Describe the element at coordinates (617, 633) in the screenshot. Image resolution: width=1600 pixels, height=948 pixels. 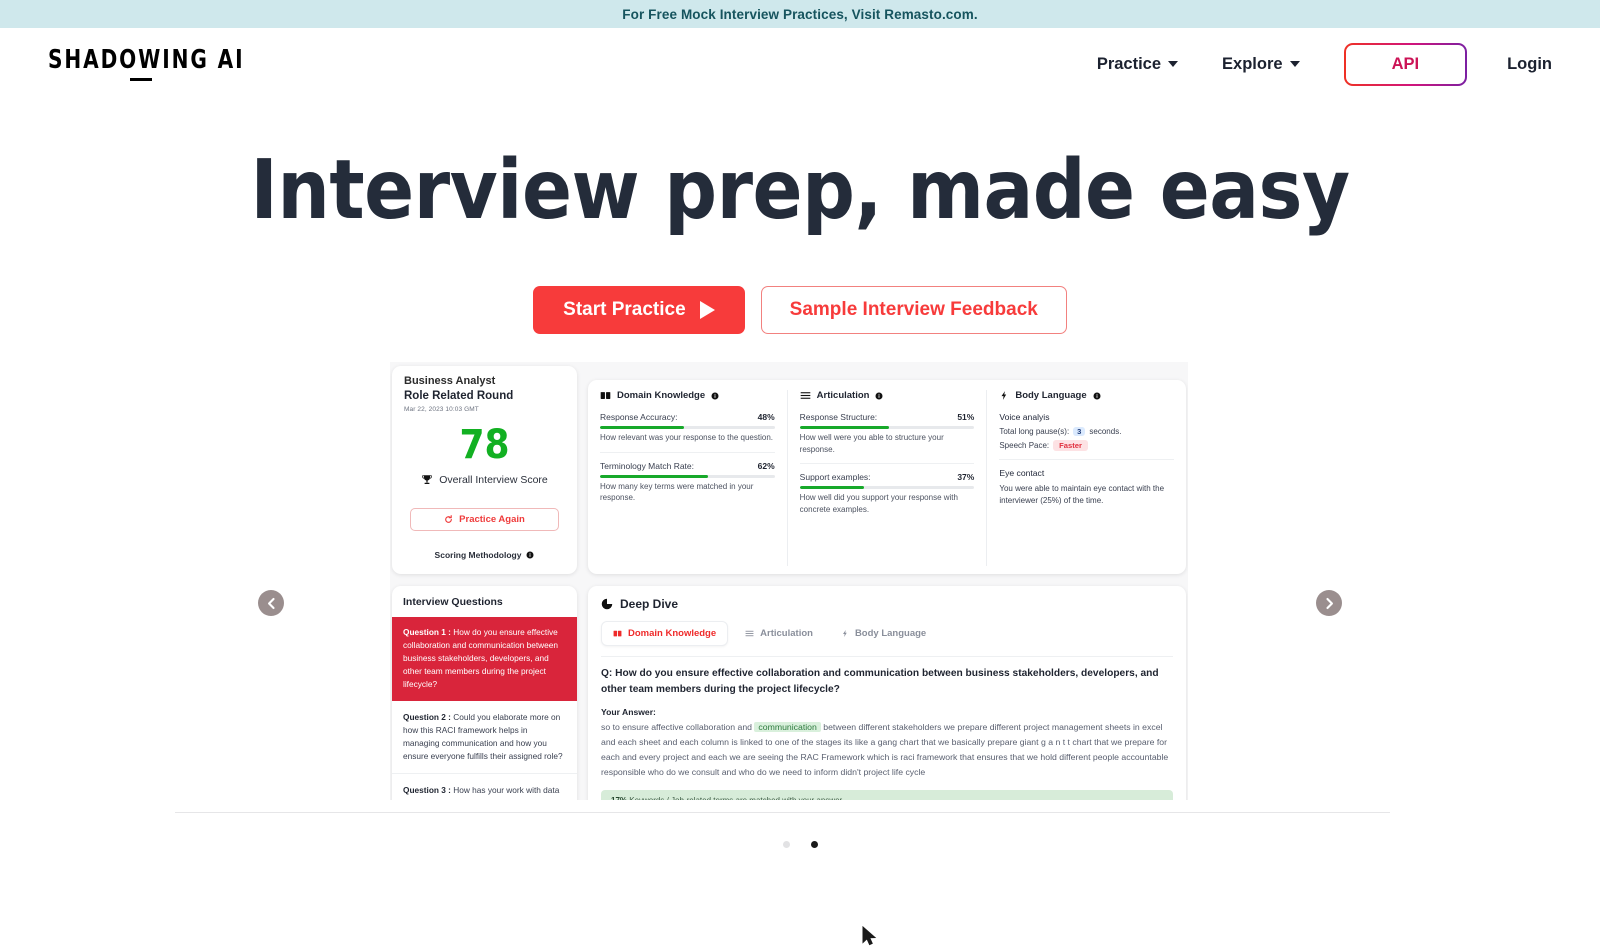
I see `book-icon` at that location.